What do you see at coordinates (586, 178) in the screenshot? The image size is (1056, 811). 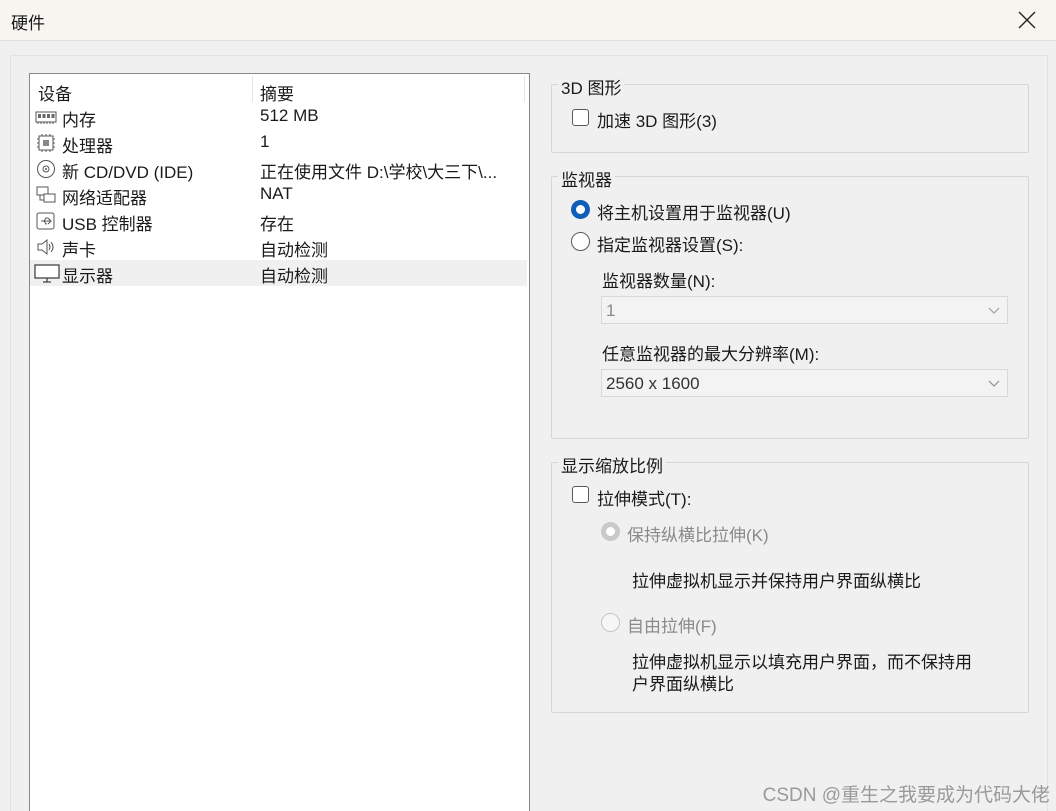 I see `group-legend: 监视器` at bounding box center [586, 178].